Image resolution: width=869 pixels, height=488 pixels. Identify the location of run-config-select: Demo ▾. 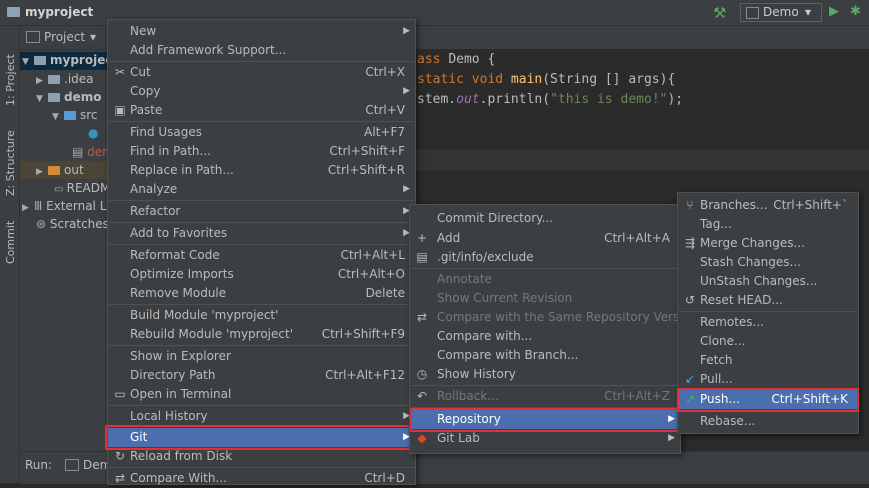
(781, 12).